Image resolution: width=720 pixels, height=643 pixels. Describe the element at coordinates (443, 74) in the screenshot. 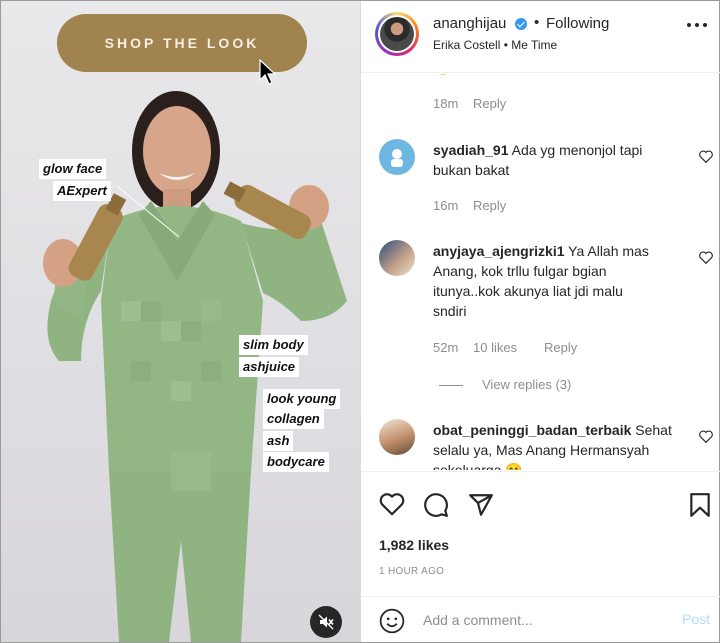

I see `cropped-emoji` at that location.